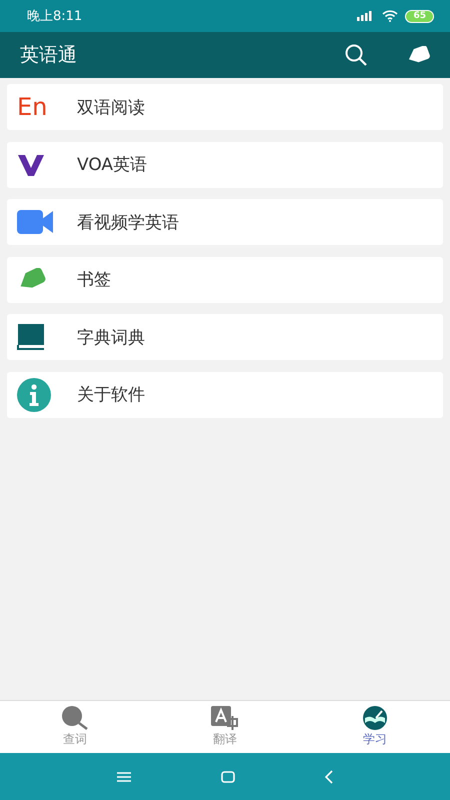 This screenshot has width=450, height=800. I want to click on back-icon, so click(329, 777).